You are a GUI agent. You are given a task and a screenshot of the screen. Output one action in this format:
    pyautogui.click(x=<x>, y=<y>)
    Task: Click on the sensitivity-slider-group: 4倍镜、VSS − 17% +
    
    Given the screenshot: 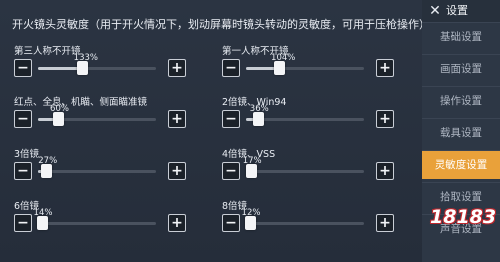 What is the action you would take?
    pyautogui.click(x=312, y=168)
    